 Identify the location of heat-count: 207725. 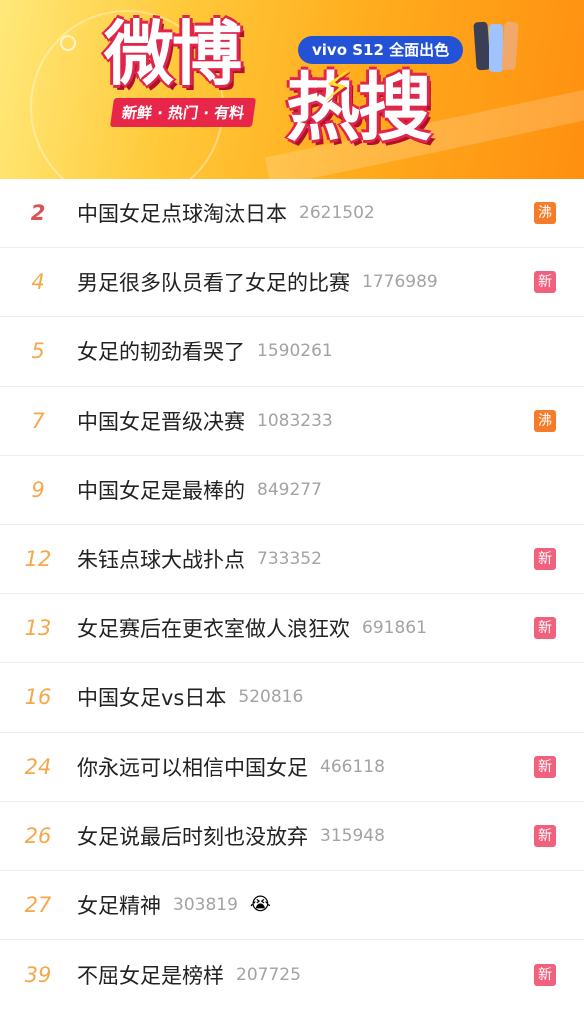
(268, 974).